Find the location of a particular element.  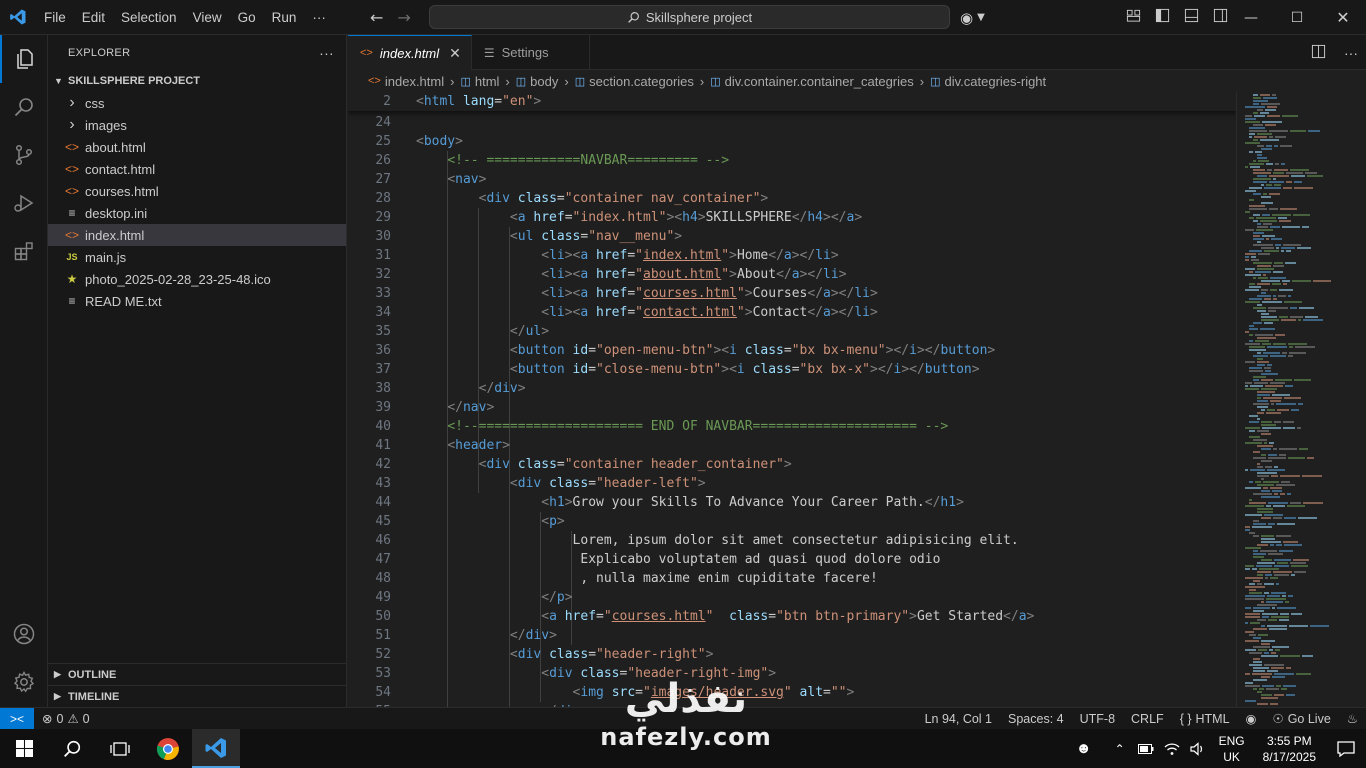

breadcrumb-categries-right: ◫ div.categries-right is located at coordinates (988, 81).